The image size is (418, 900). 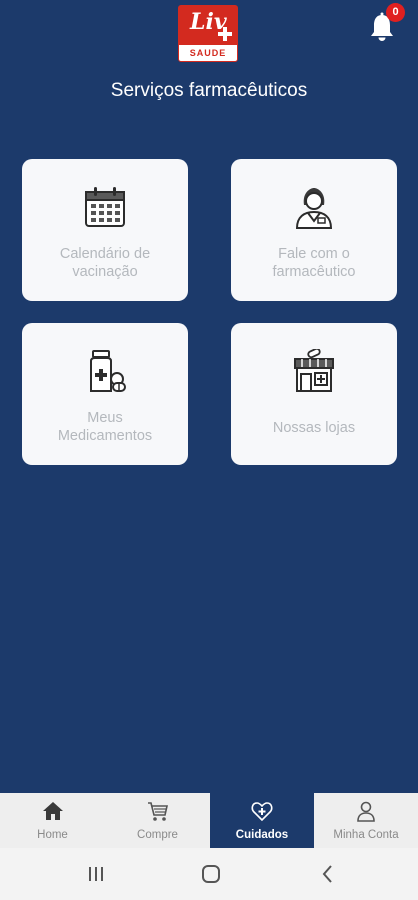 What do you see at coordinates (262, 812) in the screenshot?
I see `heart-health-icon` at bounding box center [262, 812].